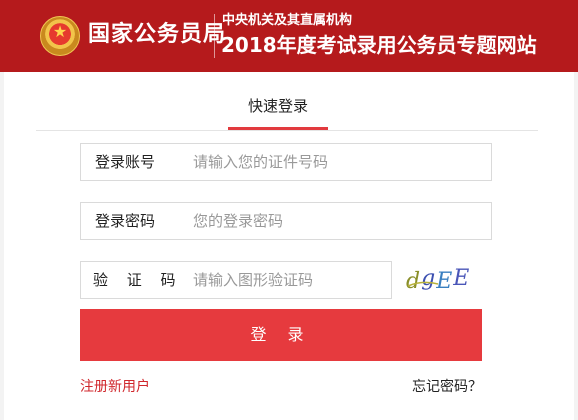 The width and height of the screenshot is (578, 420). What do you see at coordinates (287, 130) in the screenshot?
I see `tab-divider` at bounding box center [287, 130].